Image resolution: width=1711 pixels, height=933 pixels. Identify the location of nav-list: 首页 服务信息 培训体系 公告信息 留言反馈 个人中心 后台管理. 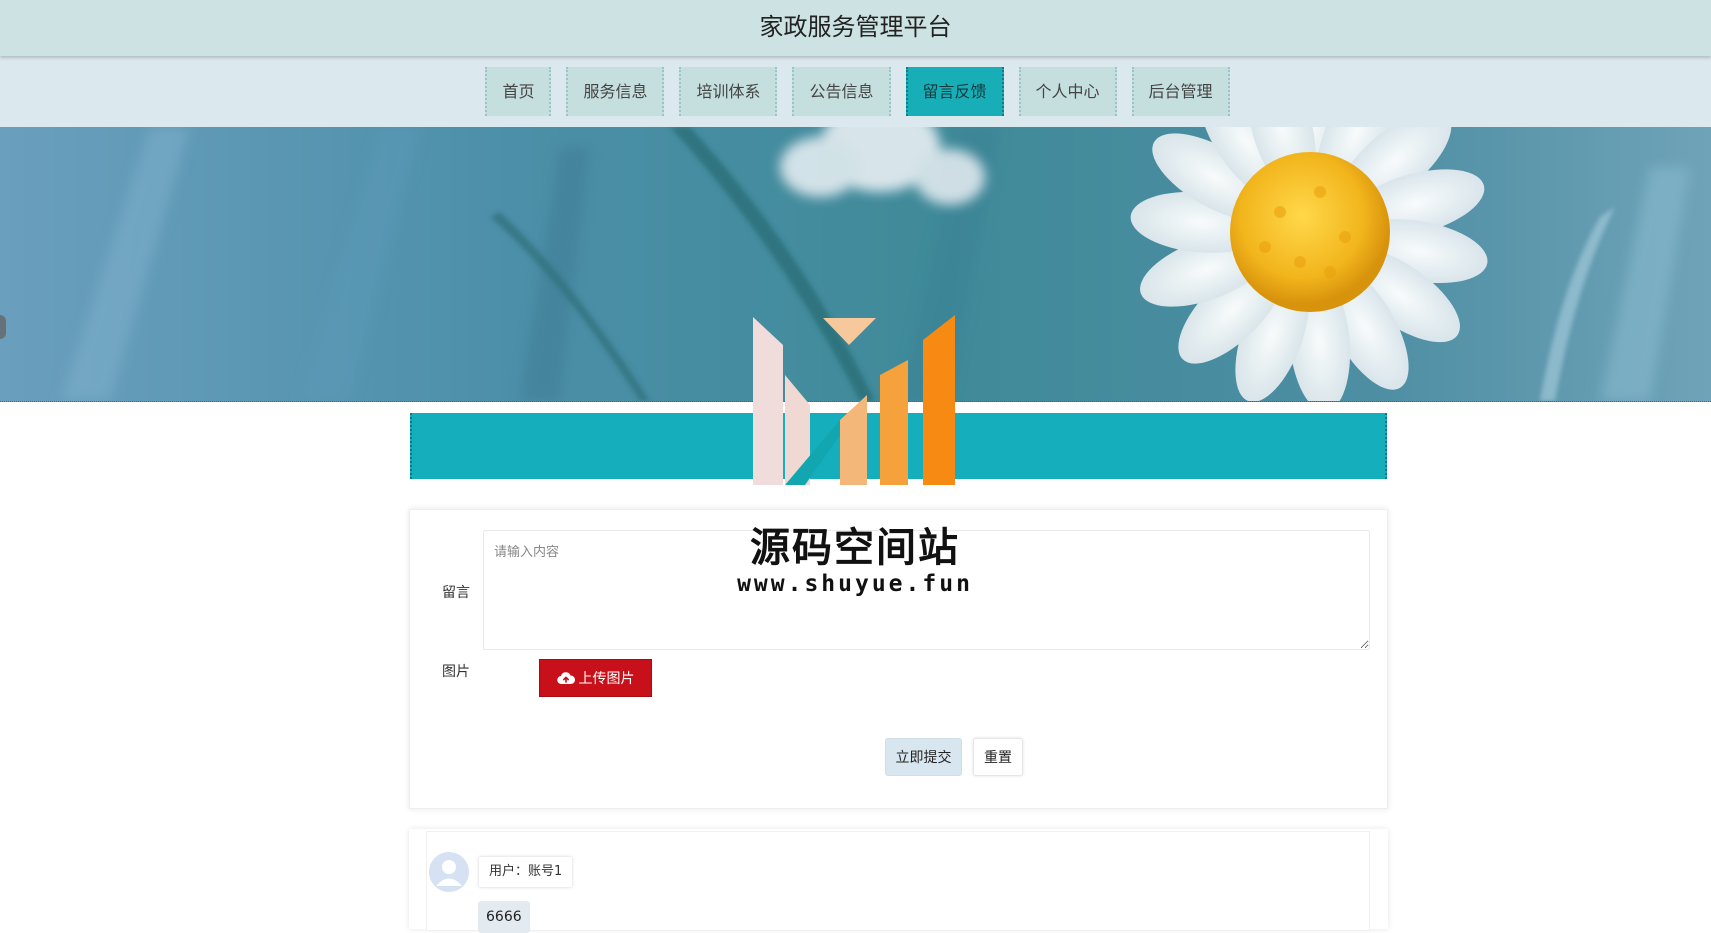
(855, 91).